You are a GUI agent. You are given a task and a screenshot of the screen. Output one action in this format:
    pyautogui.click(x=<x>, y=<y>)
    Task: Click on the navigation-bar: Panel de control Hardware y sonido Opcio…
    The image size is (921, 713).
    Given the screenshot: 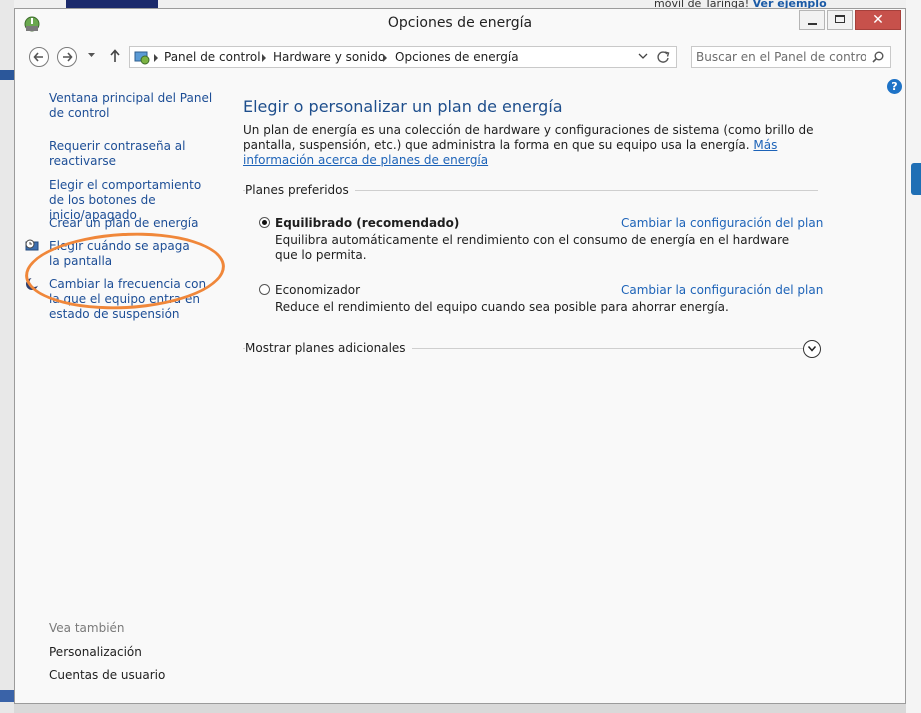 What is the action you would take?
    pyautogui.click(x=460, y=58)
    